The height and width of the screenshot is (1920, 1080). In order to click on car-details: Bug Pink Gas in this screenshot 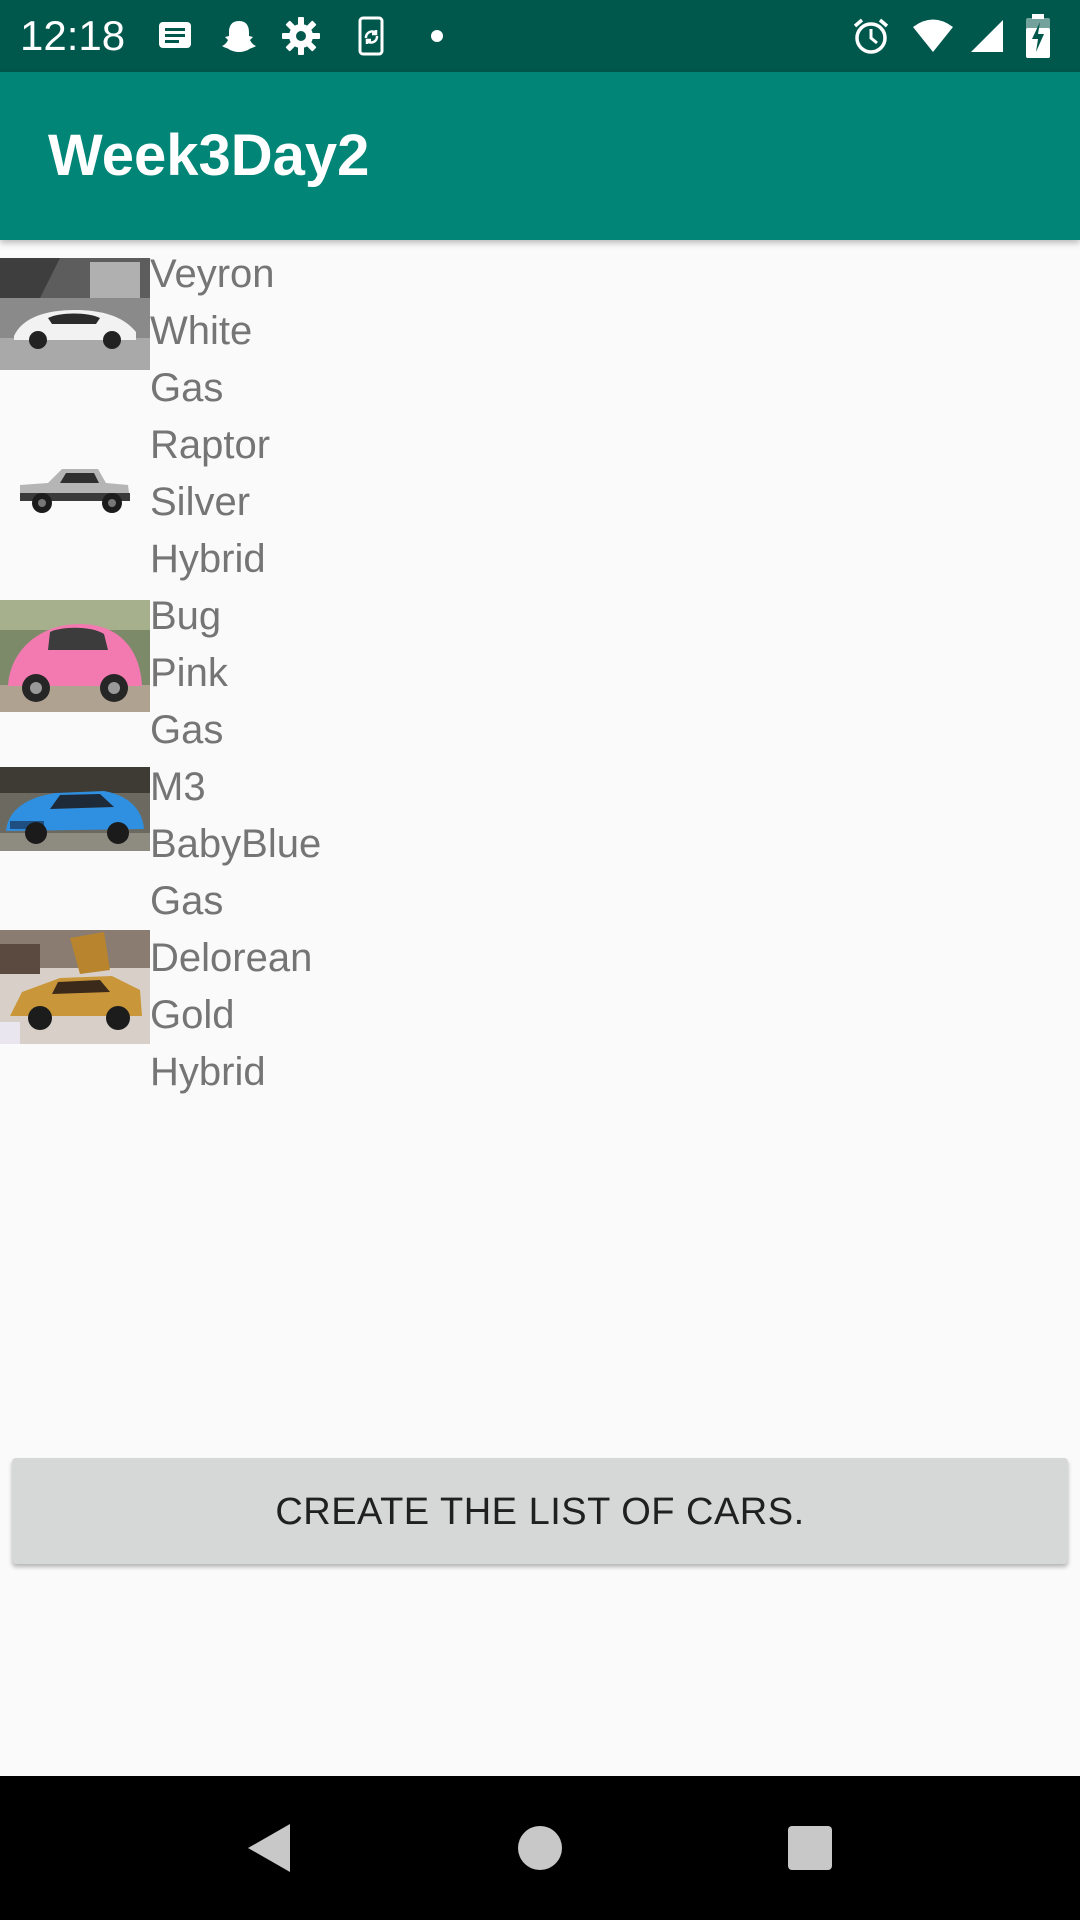, I will do `click(189, 673)`.